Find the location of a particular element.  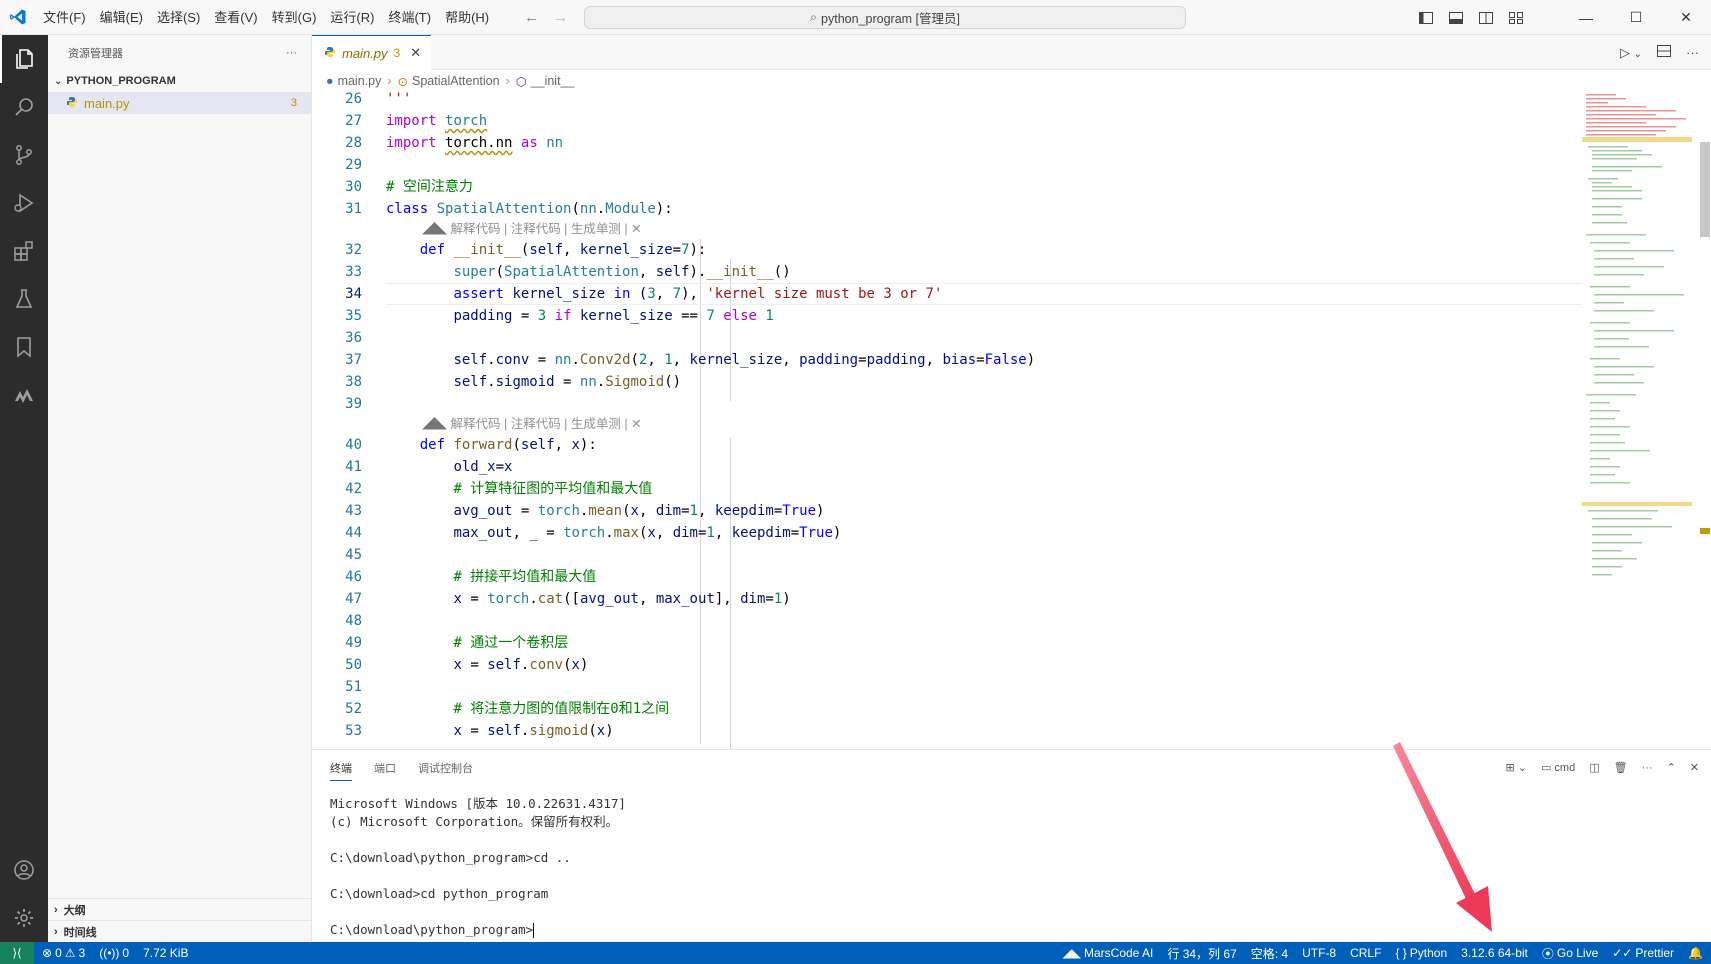

terminal-line: C:\download\python_program>cd .. is located at coordinates (450, 857).